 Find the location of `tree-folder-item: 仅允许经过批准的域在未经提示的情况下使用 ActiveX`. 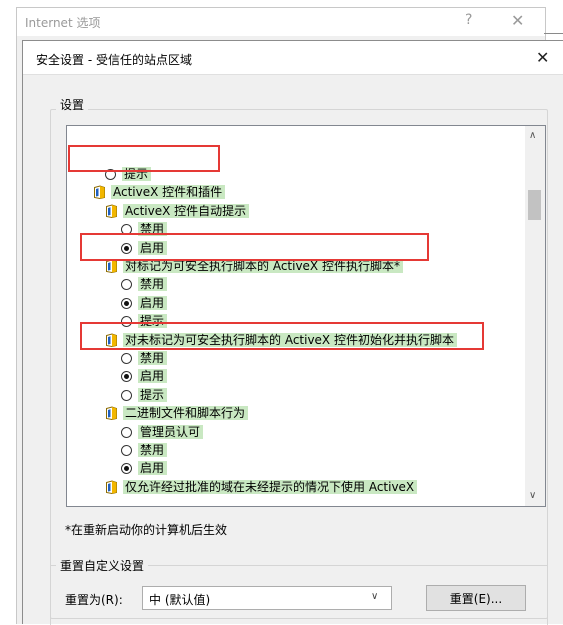

tree-folder-item: 仅允许经过批准的域在未经提示的情况下使用 ActiveX is located at coordinates (261, 487).